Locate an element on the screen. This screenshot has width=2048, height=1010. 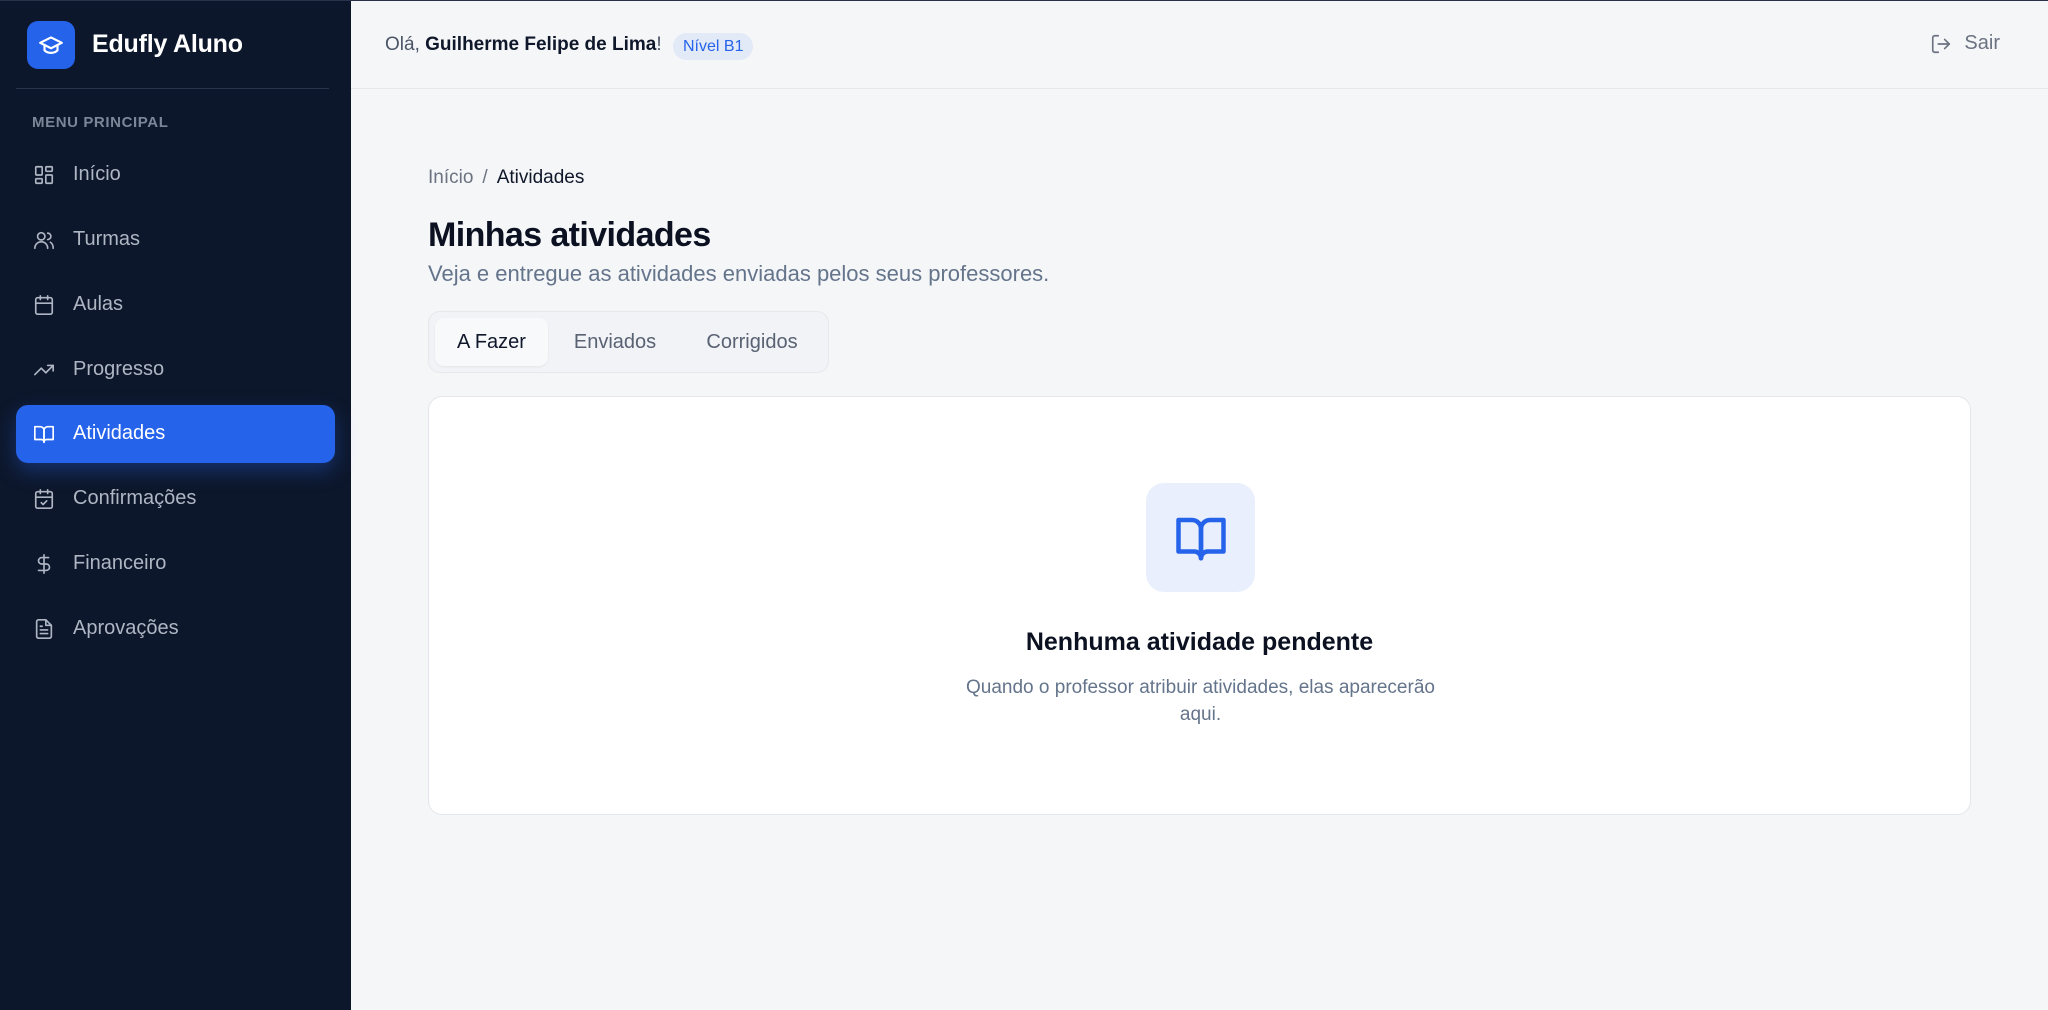
breadcrumb-current: Atividades is located at coordinates (540, 177).